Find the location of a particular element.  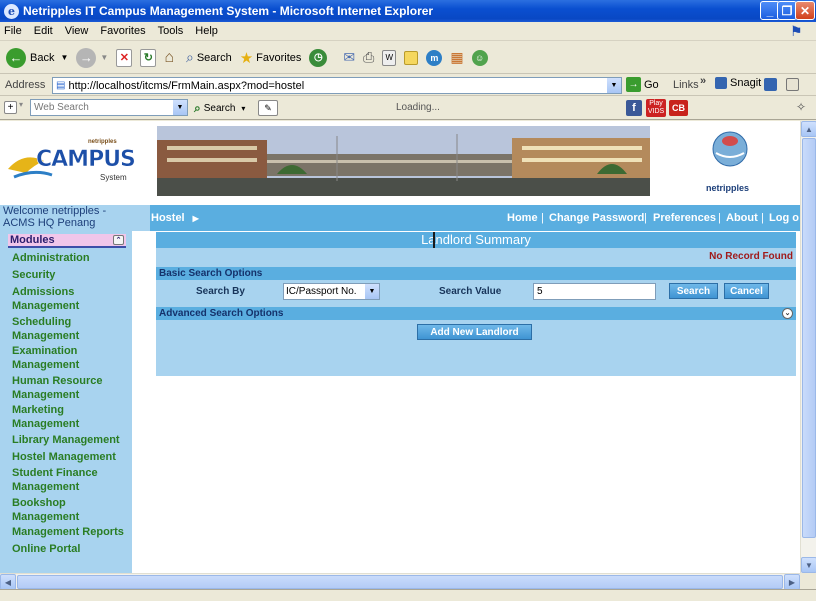

sidebar-item-examination: Examination Management is located at coordinates (72, 358).